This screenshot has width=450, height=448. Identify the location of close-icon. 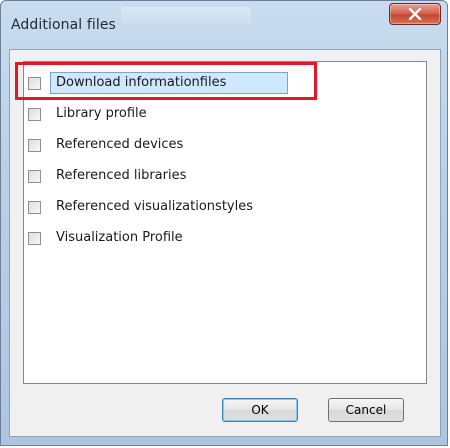
(415, 14).